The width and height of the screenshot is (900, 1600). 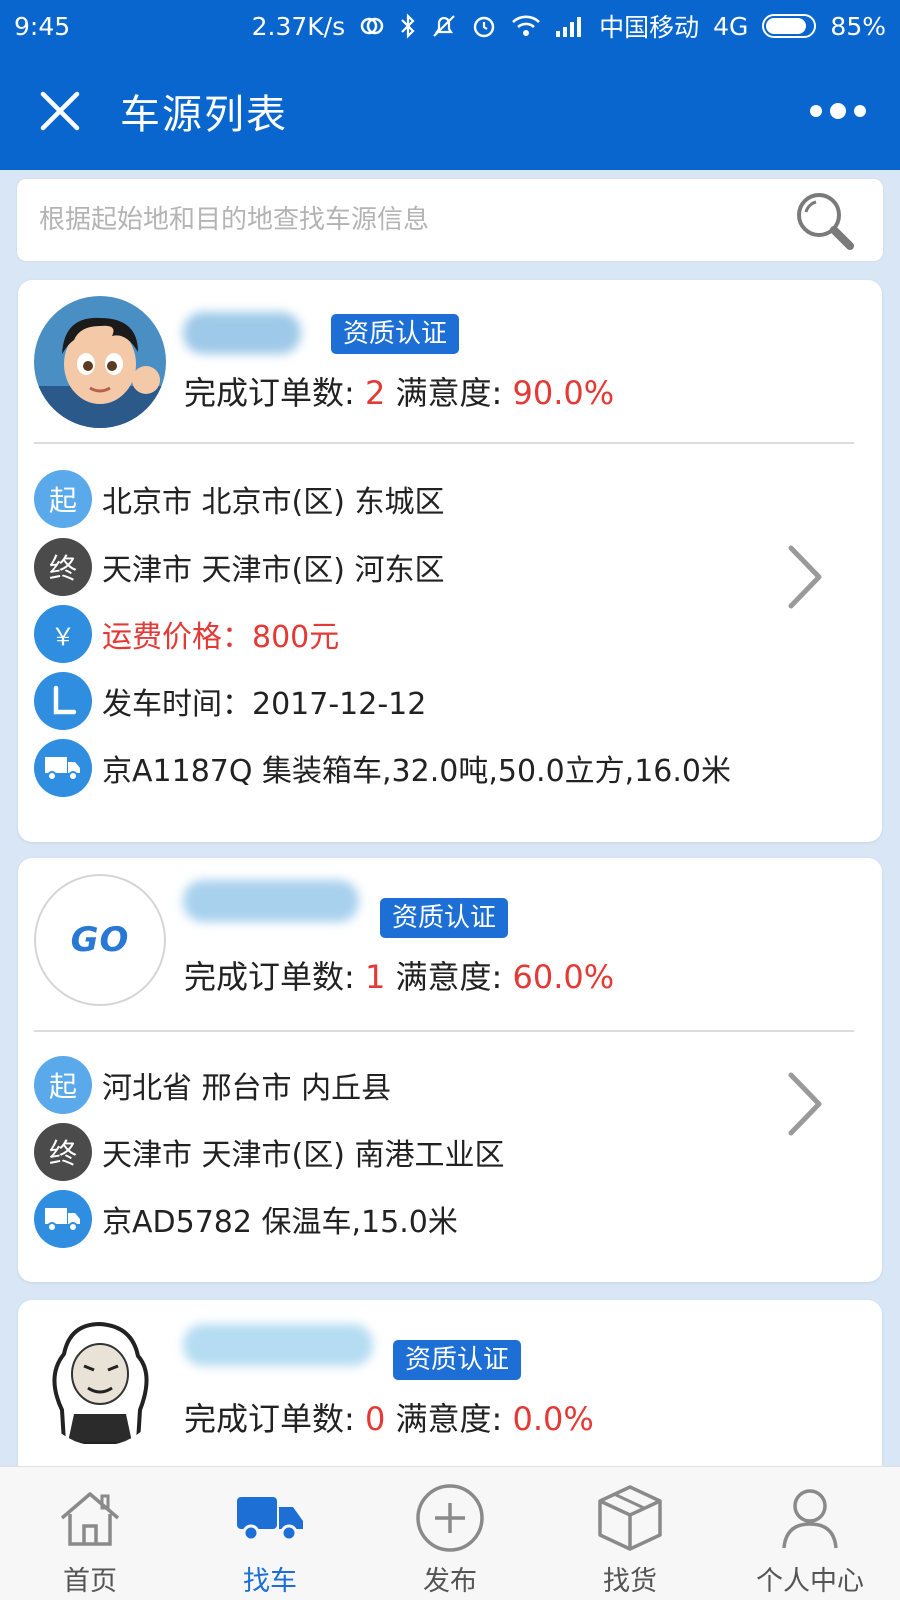 I want to click on battery-icon, so click(x=789, y=26).